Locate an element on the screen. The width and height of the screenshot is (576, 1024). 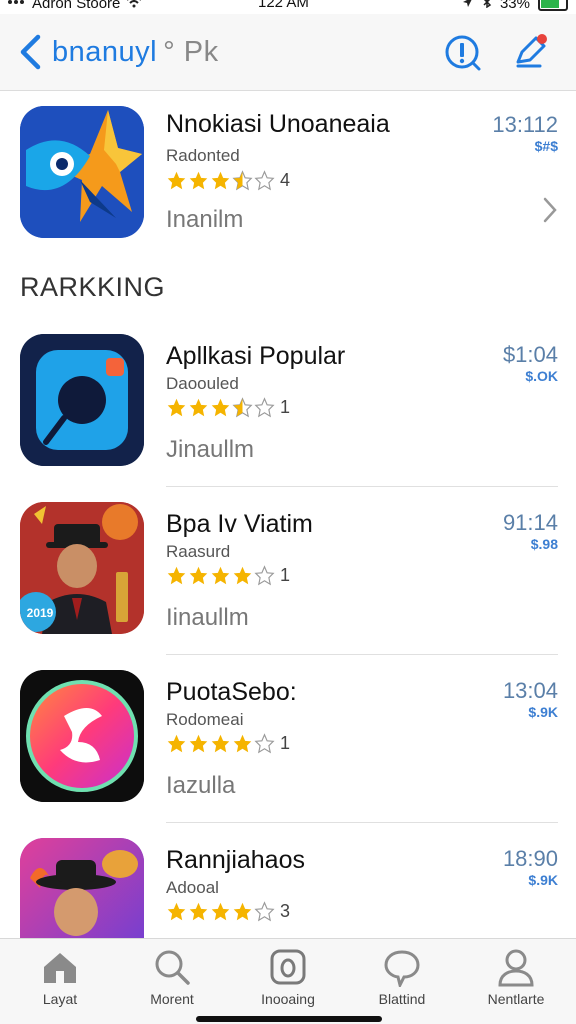
app-icon-man-portrait: 2019 is located at coordinates (82, 568).